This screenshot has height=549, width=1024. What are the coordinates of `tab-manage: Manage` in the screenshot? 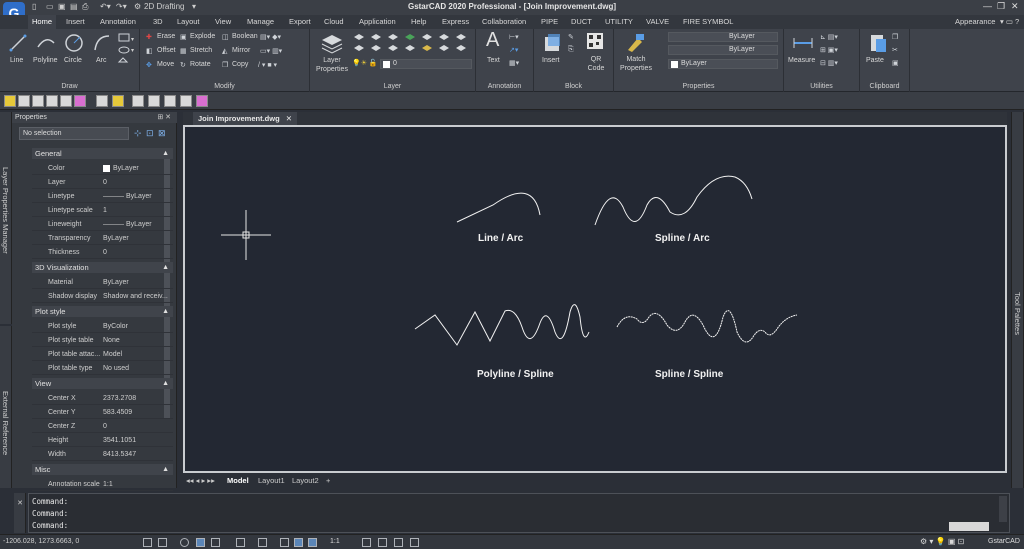 It's located at (260, 21).